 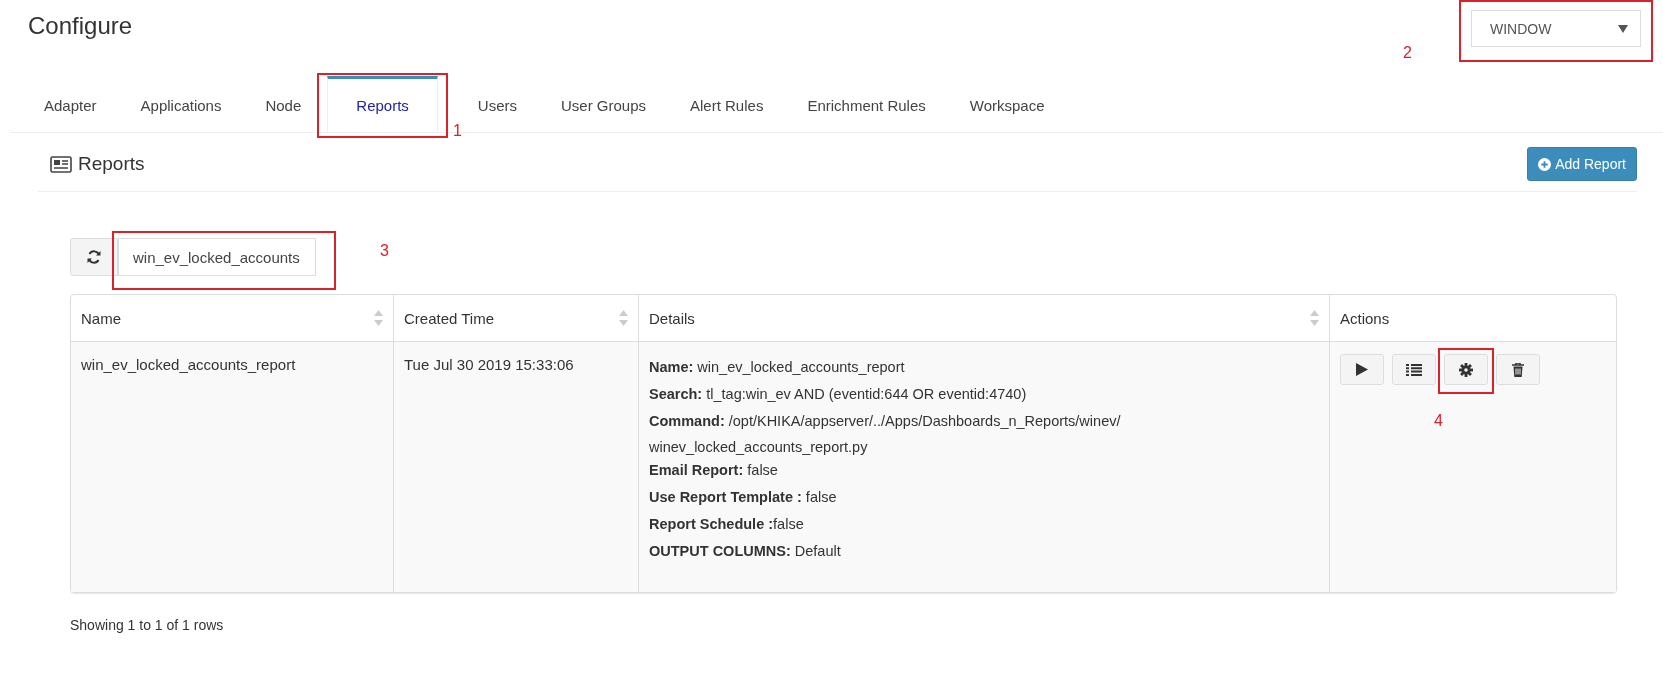 I want to click on detail-line: Command: /opt/KHIKA/appserver/../Apps/Dashboards_n_Reports/winev/, so click(x=885, y=421).